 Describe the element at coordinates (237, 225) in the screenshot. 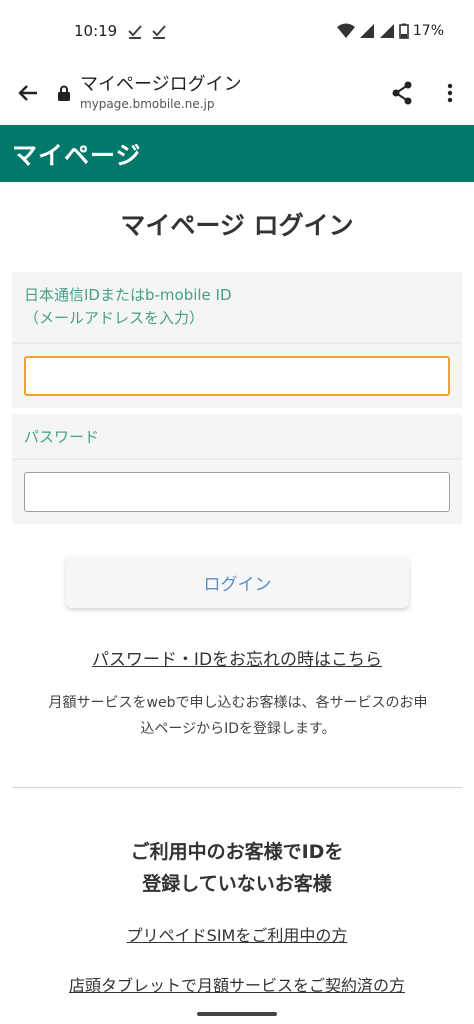

I see `page-title: マイページ ログイン` at that location.